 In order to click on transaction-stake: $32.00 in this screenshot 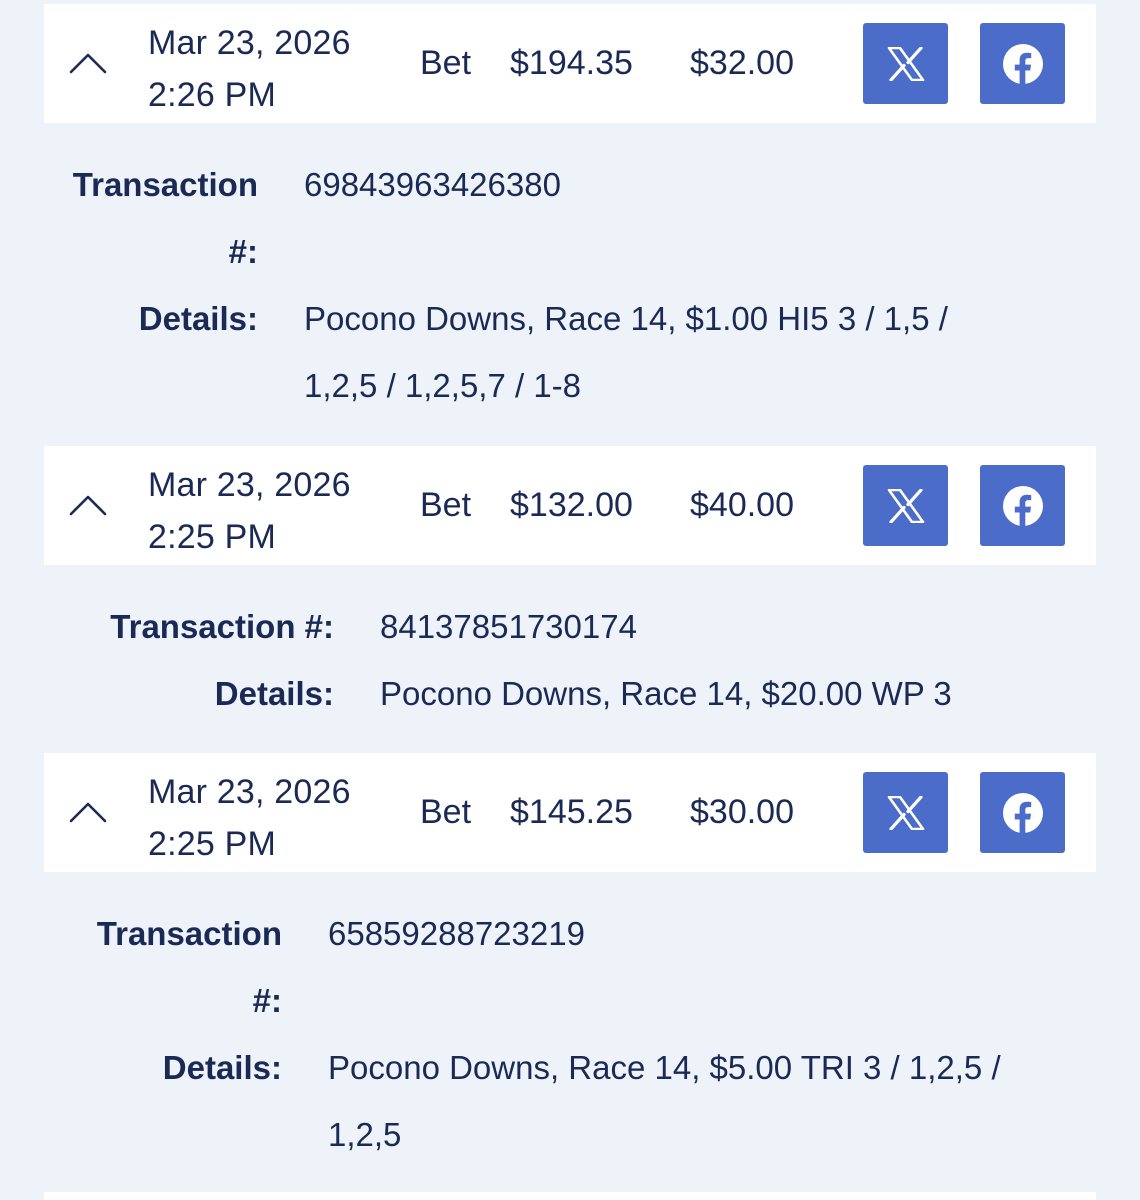, I will do `click(742, 63)`.